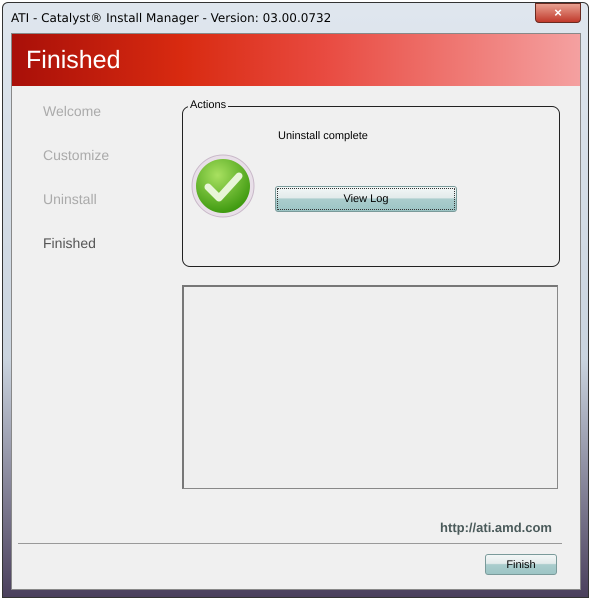 This screenshot has height=600, width=591. What do you see at coordinates (171, 18) in the screenshot?
I see `window-title: ATI - Catalyst® Install Manager - Version: 03.00.0732` at bounding box center [171, 18].